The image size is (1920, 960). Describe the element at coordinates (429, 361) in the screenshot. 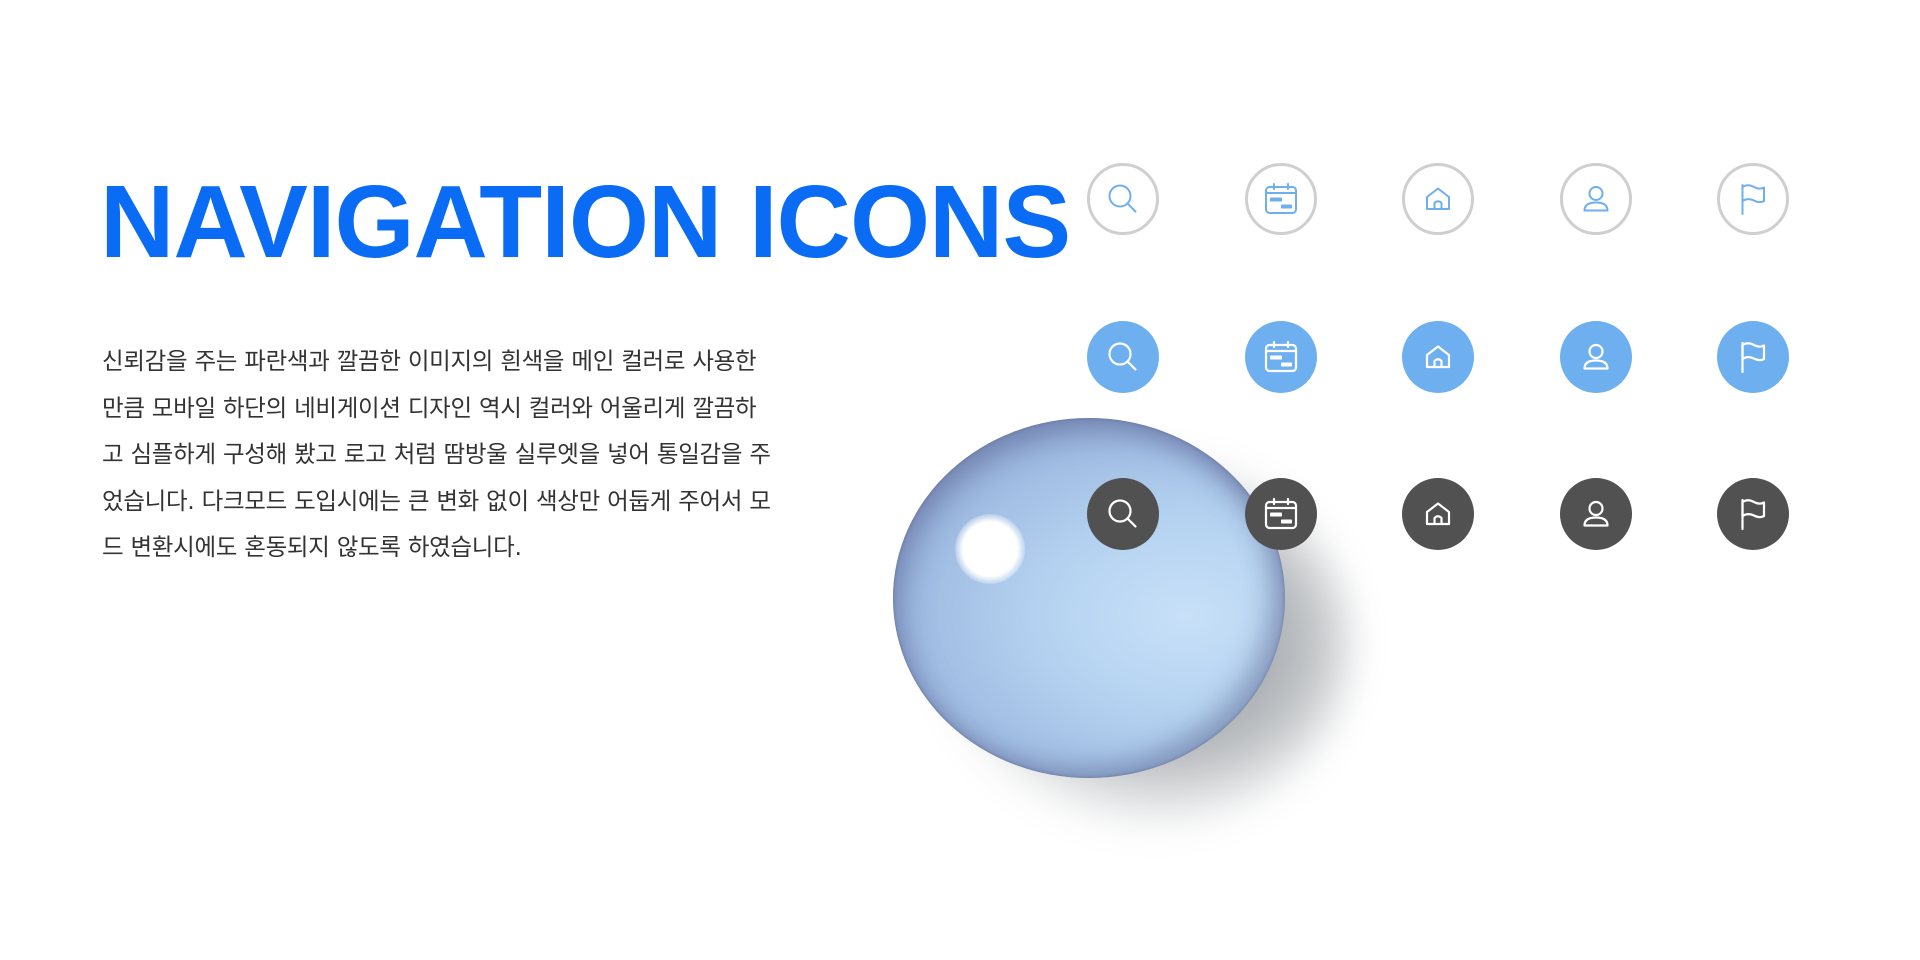

I see `description-line: 신뢰감을 주는 파란색과 깔끔한 이미지의 흰색을 메인 컬러로 사용한` at that location.